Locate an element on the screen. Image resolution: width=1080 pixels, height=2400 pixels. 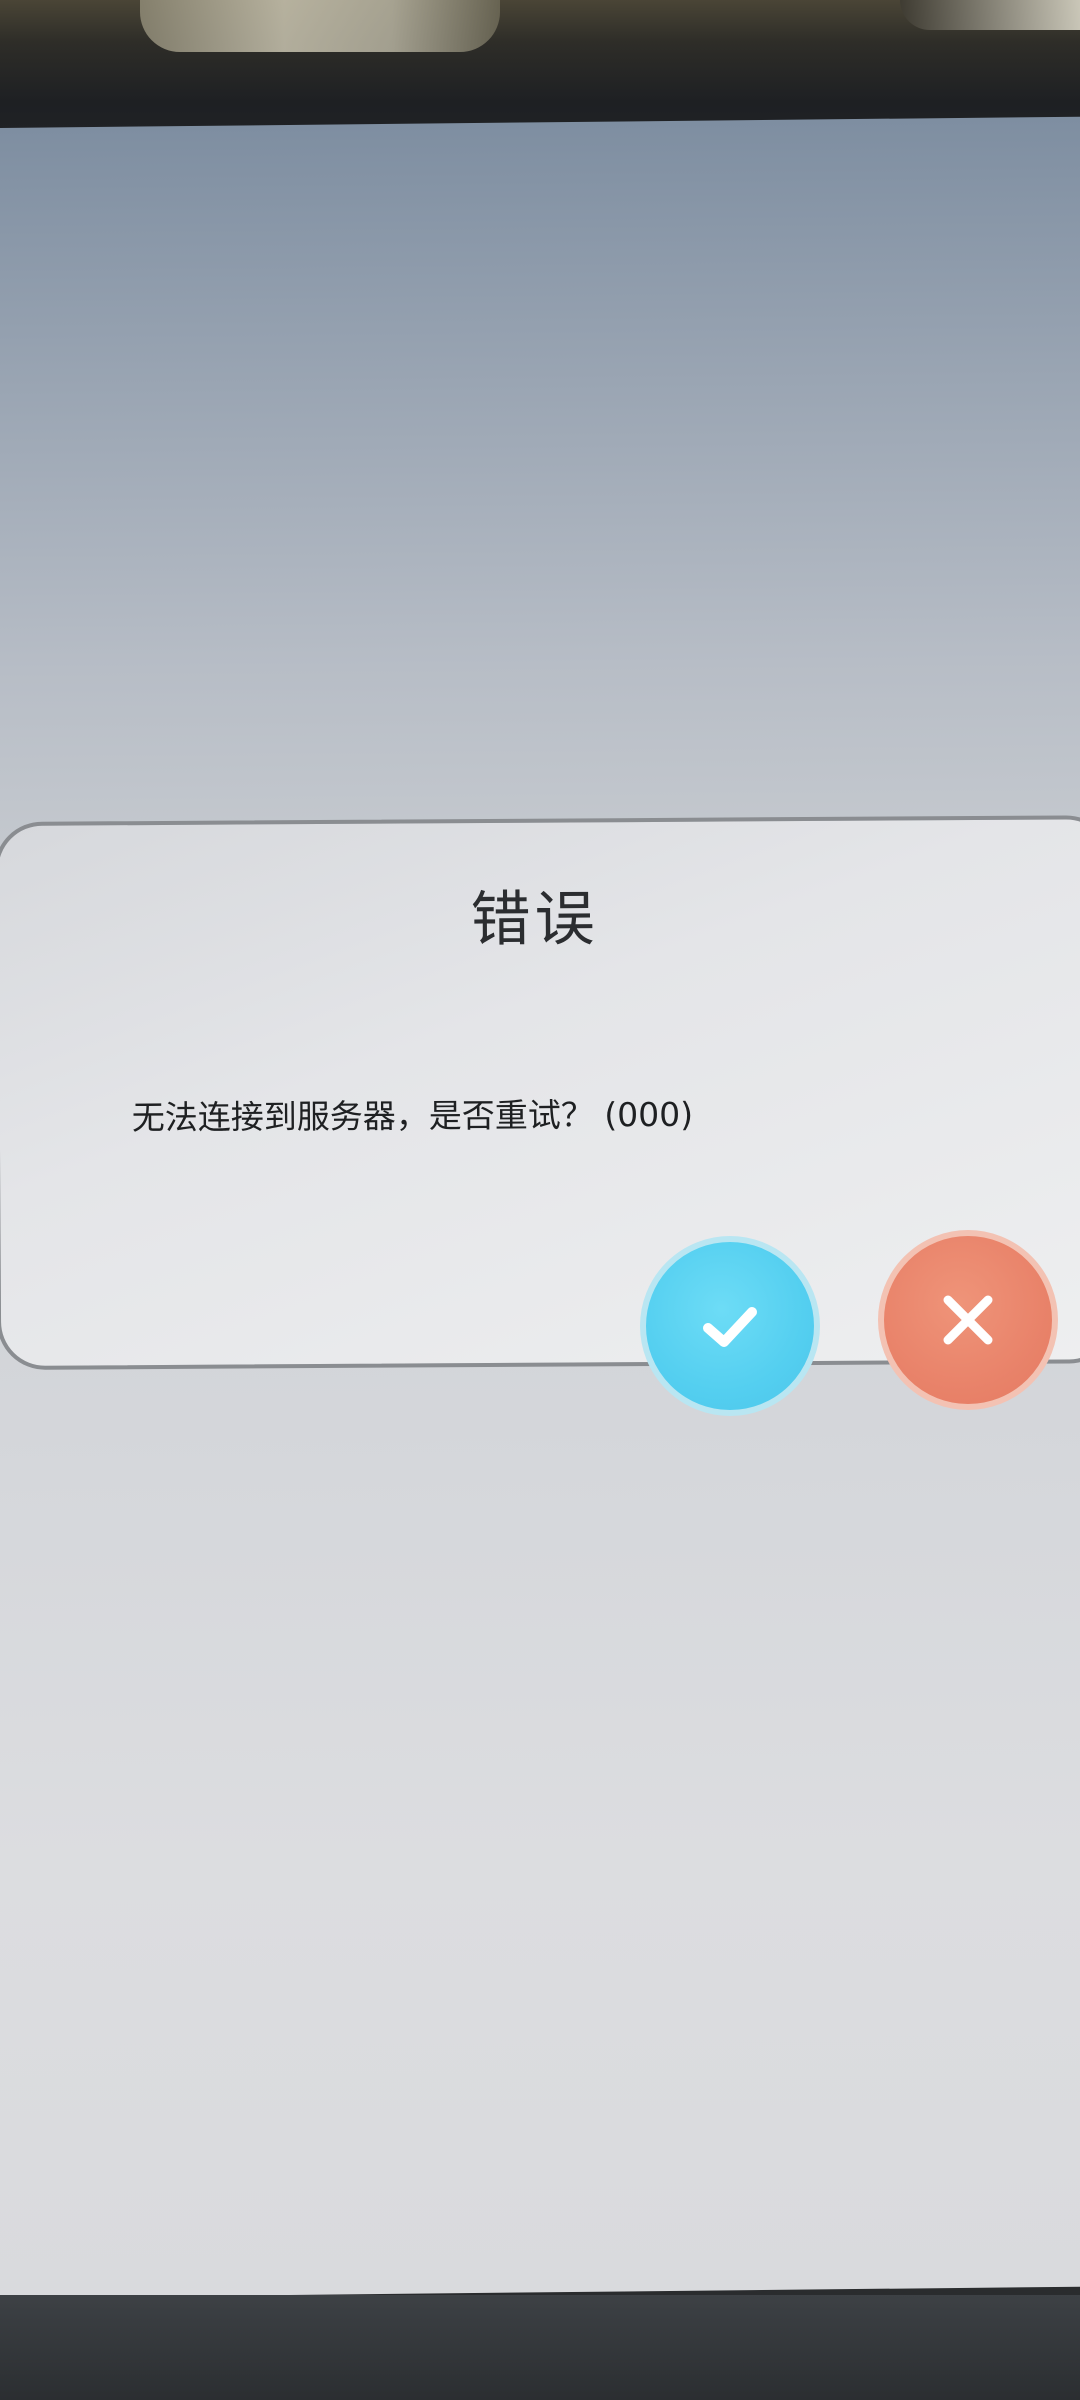
retry-confirm-button is located at coordinates (730, 1326).